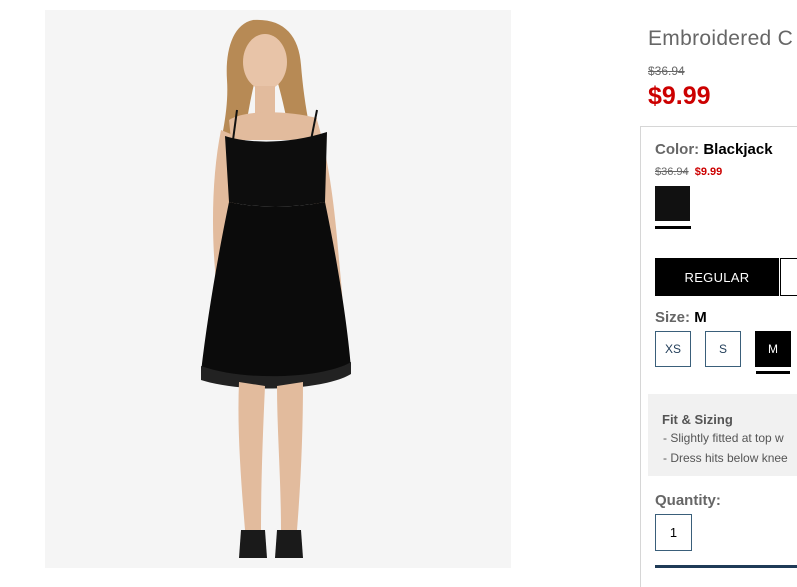 The width and height of the screenshot is (797, 587). Describe the element at coordinates (788, 277) in the screenshot. I see `fit-tab-next` at that location.